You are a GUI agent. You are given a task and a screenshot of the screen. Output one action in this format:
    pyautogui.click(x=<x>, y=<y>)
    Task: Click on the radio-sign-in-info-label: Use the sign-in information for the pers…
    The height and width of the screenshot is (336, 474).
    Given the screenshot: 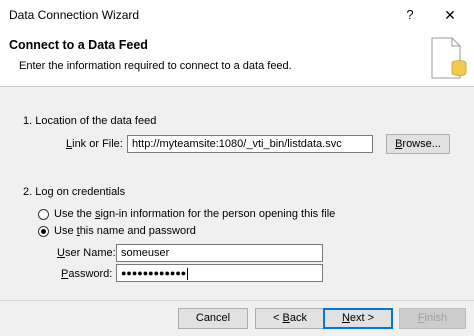 What is the action you would take?
    pyautogui.click(x=194, y=214)
    